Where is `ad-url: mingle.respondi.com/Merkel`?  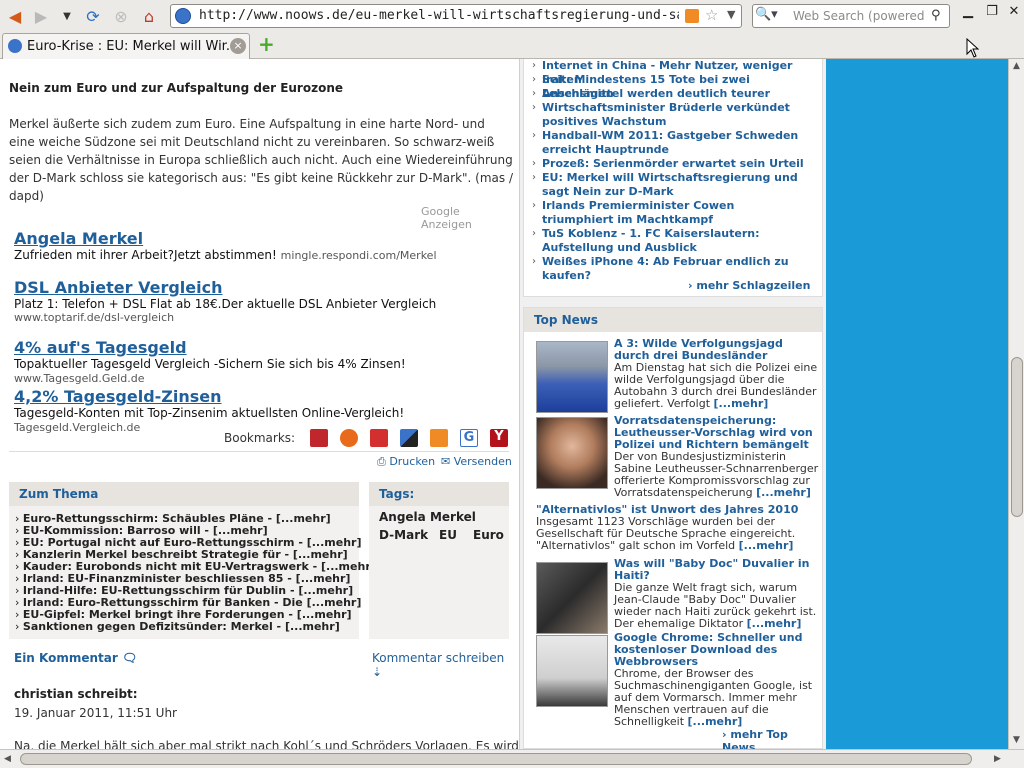
ad-url: mingle.respondi.com/Merkel is located at coordinates (359, 255).